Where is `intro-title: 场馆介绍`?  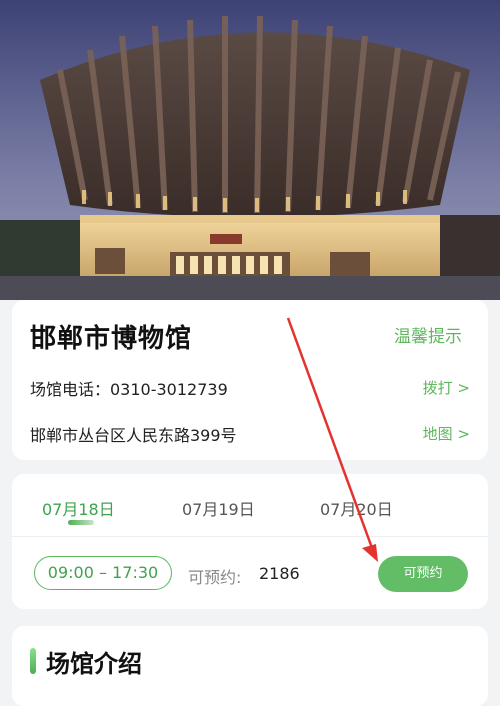
intro-title: 场馆介绍 is located at coordinates (94, 664).